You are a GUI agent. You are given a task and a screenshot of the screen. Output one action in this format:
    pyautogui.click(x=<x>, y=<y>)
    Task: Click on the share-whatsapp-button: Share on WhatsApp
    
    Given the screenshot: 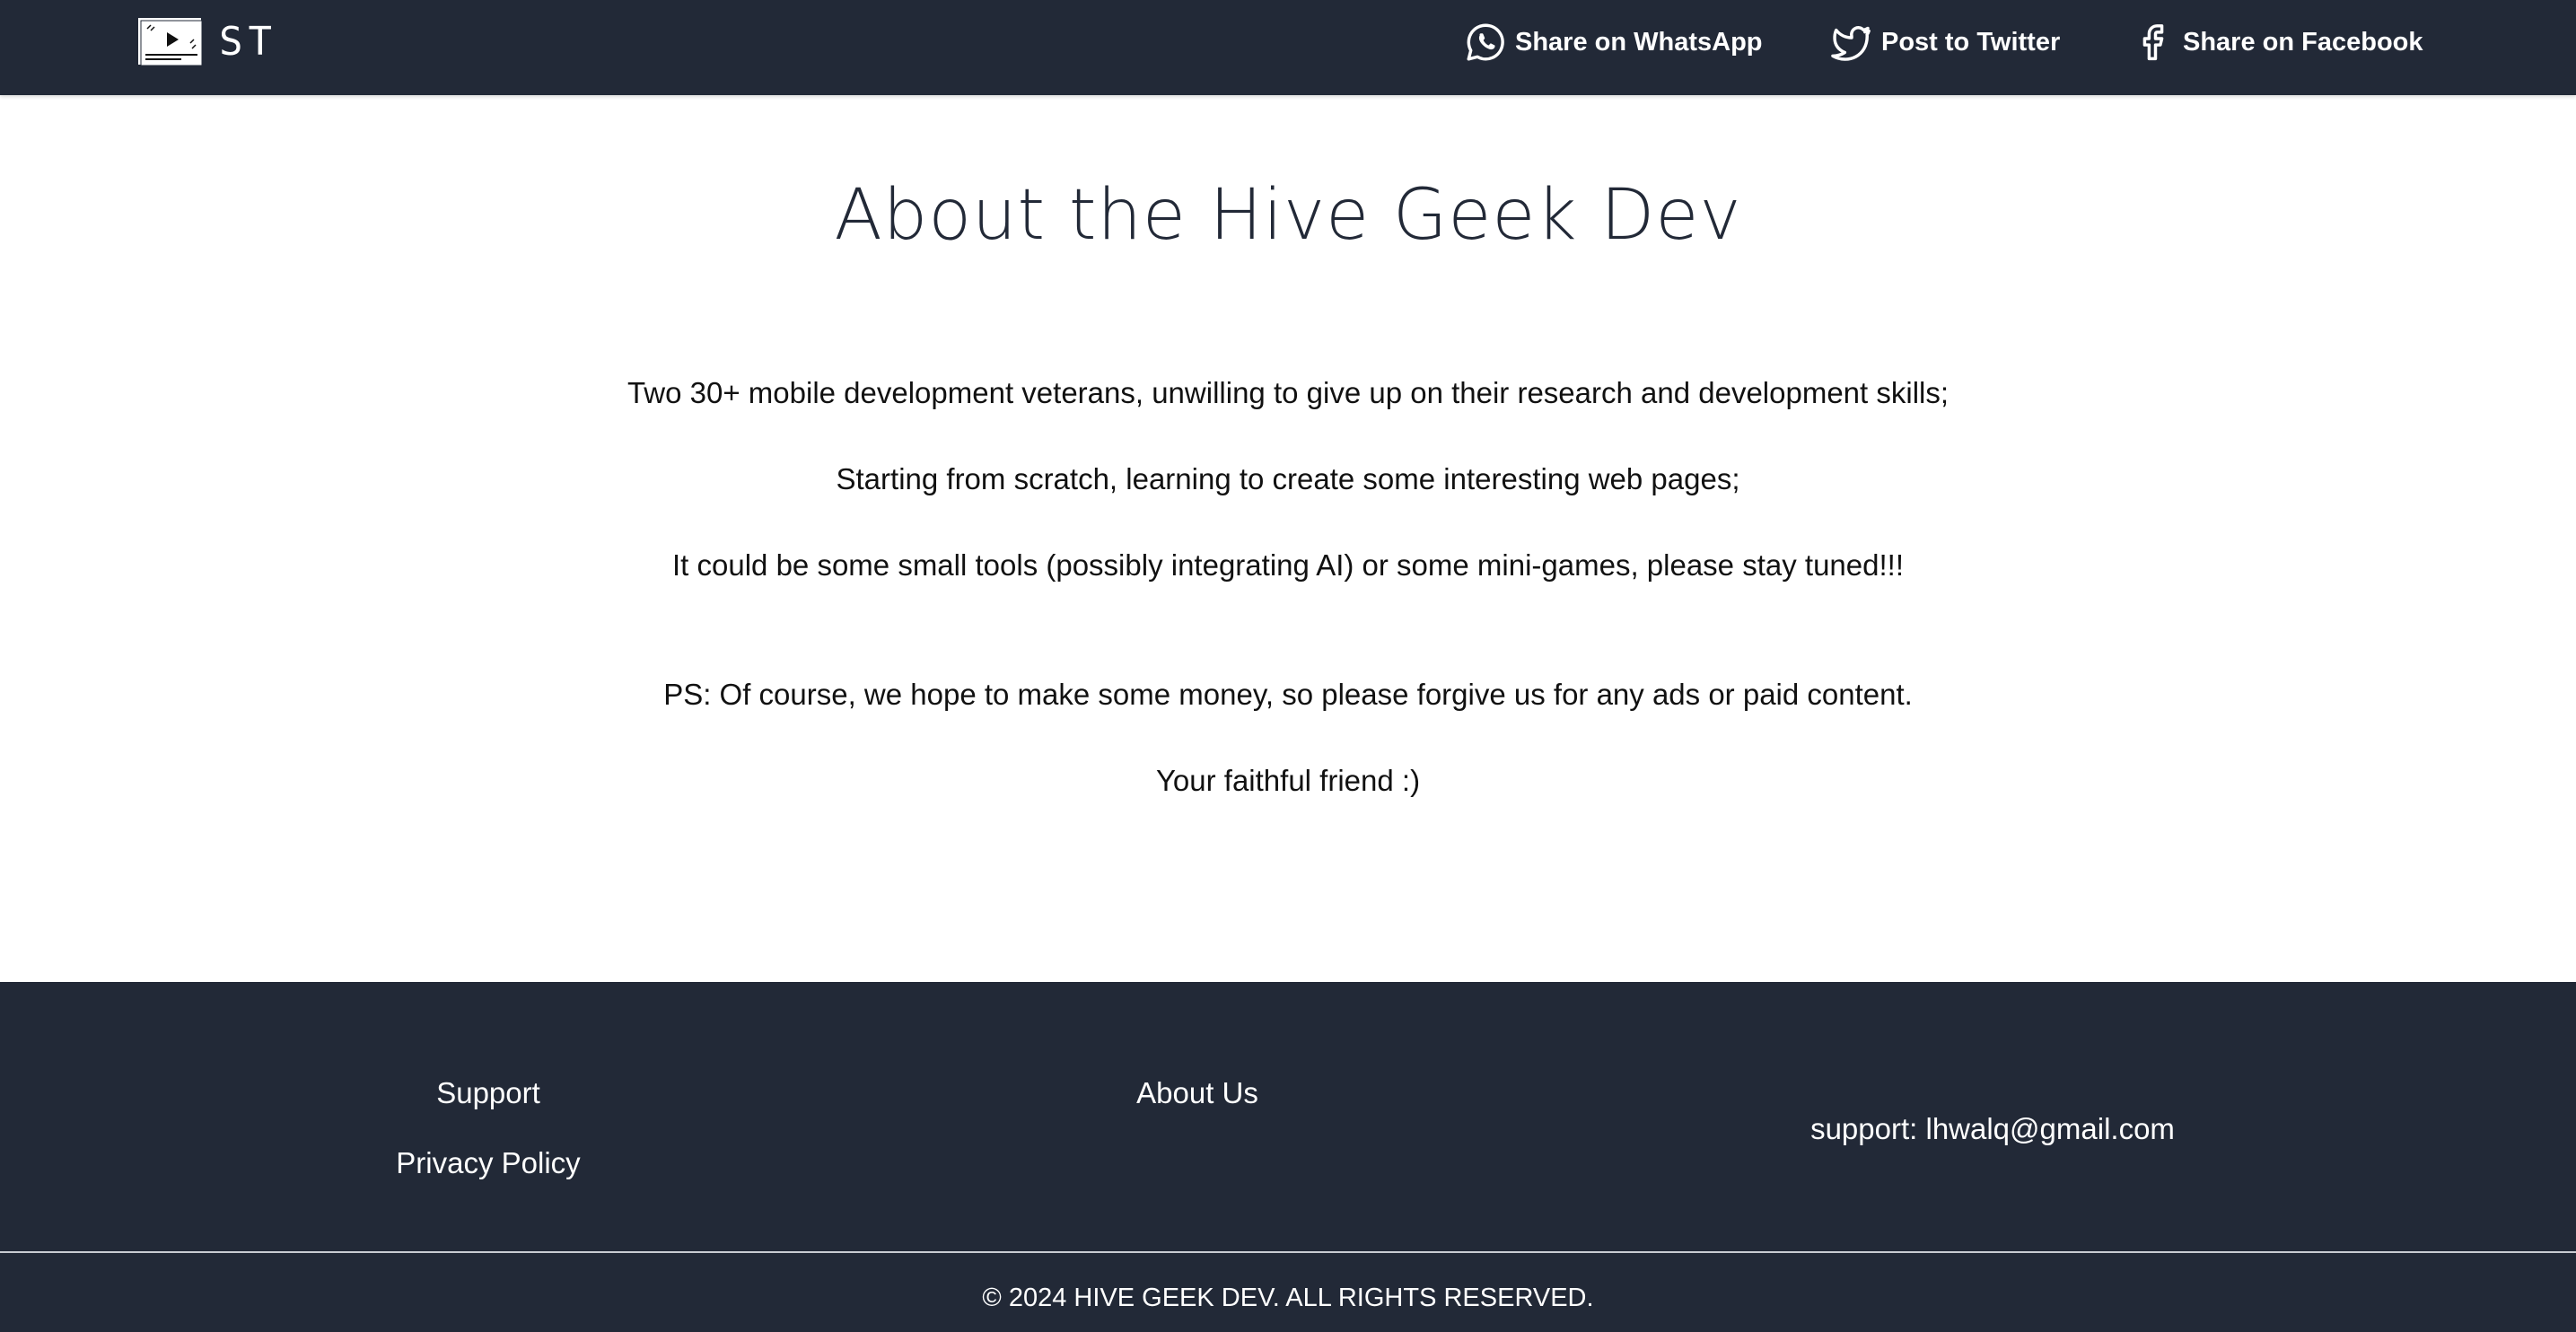 What is the action you would take?
    pyautogui.click(x=1614, y=42)
    